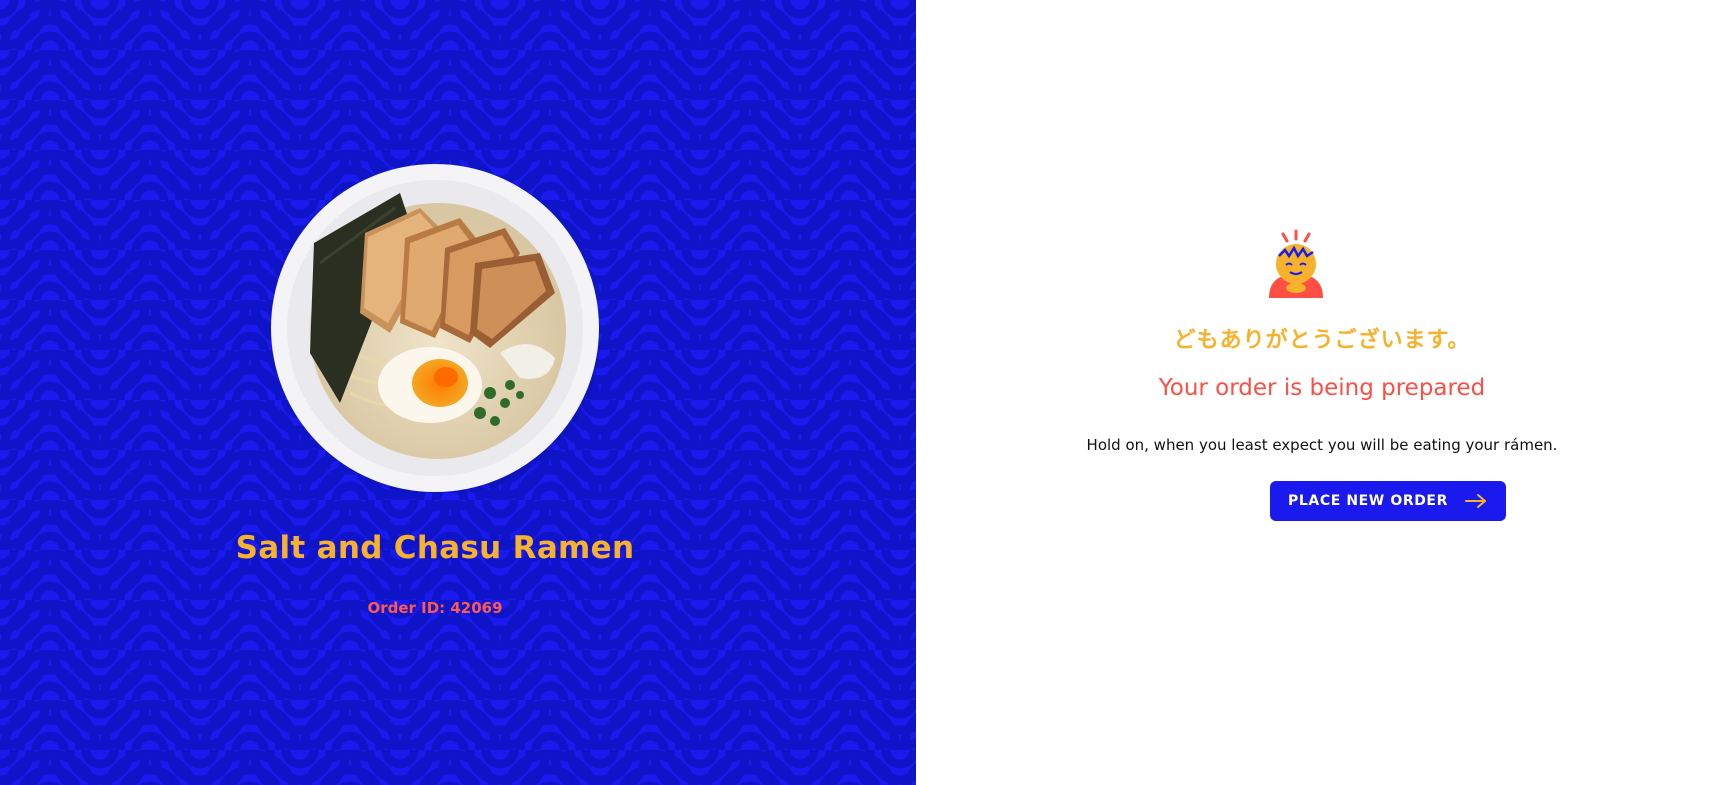 This screenshot has width=1728, height=785. Describe the element at coordinates (1475, 501) in the screenshot. I see `arrow-right-icon` at that location.